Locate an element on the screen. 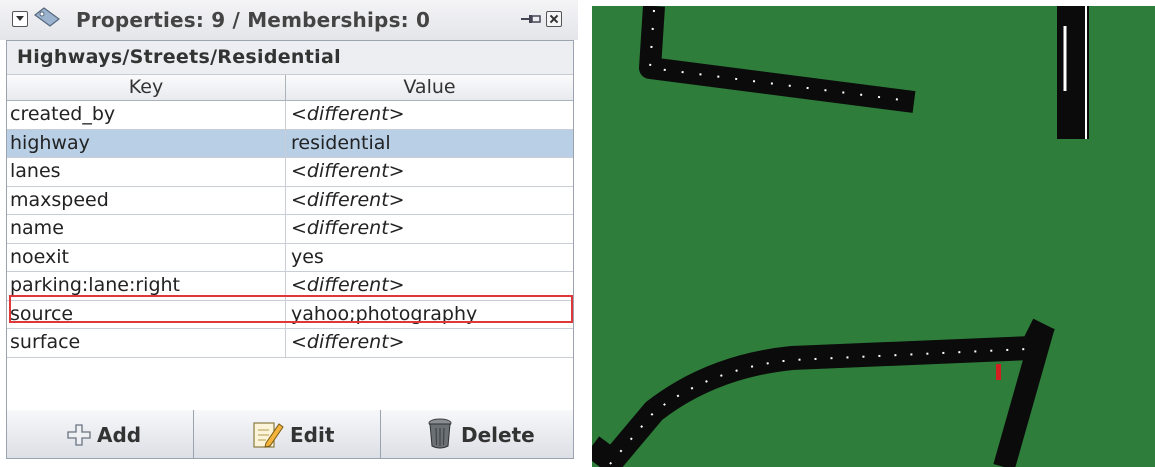  key-cell: created_by is located at coordinates (146, 114).